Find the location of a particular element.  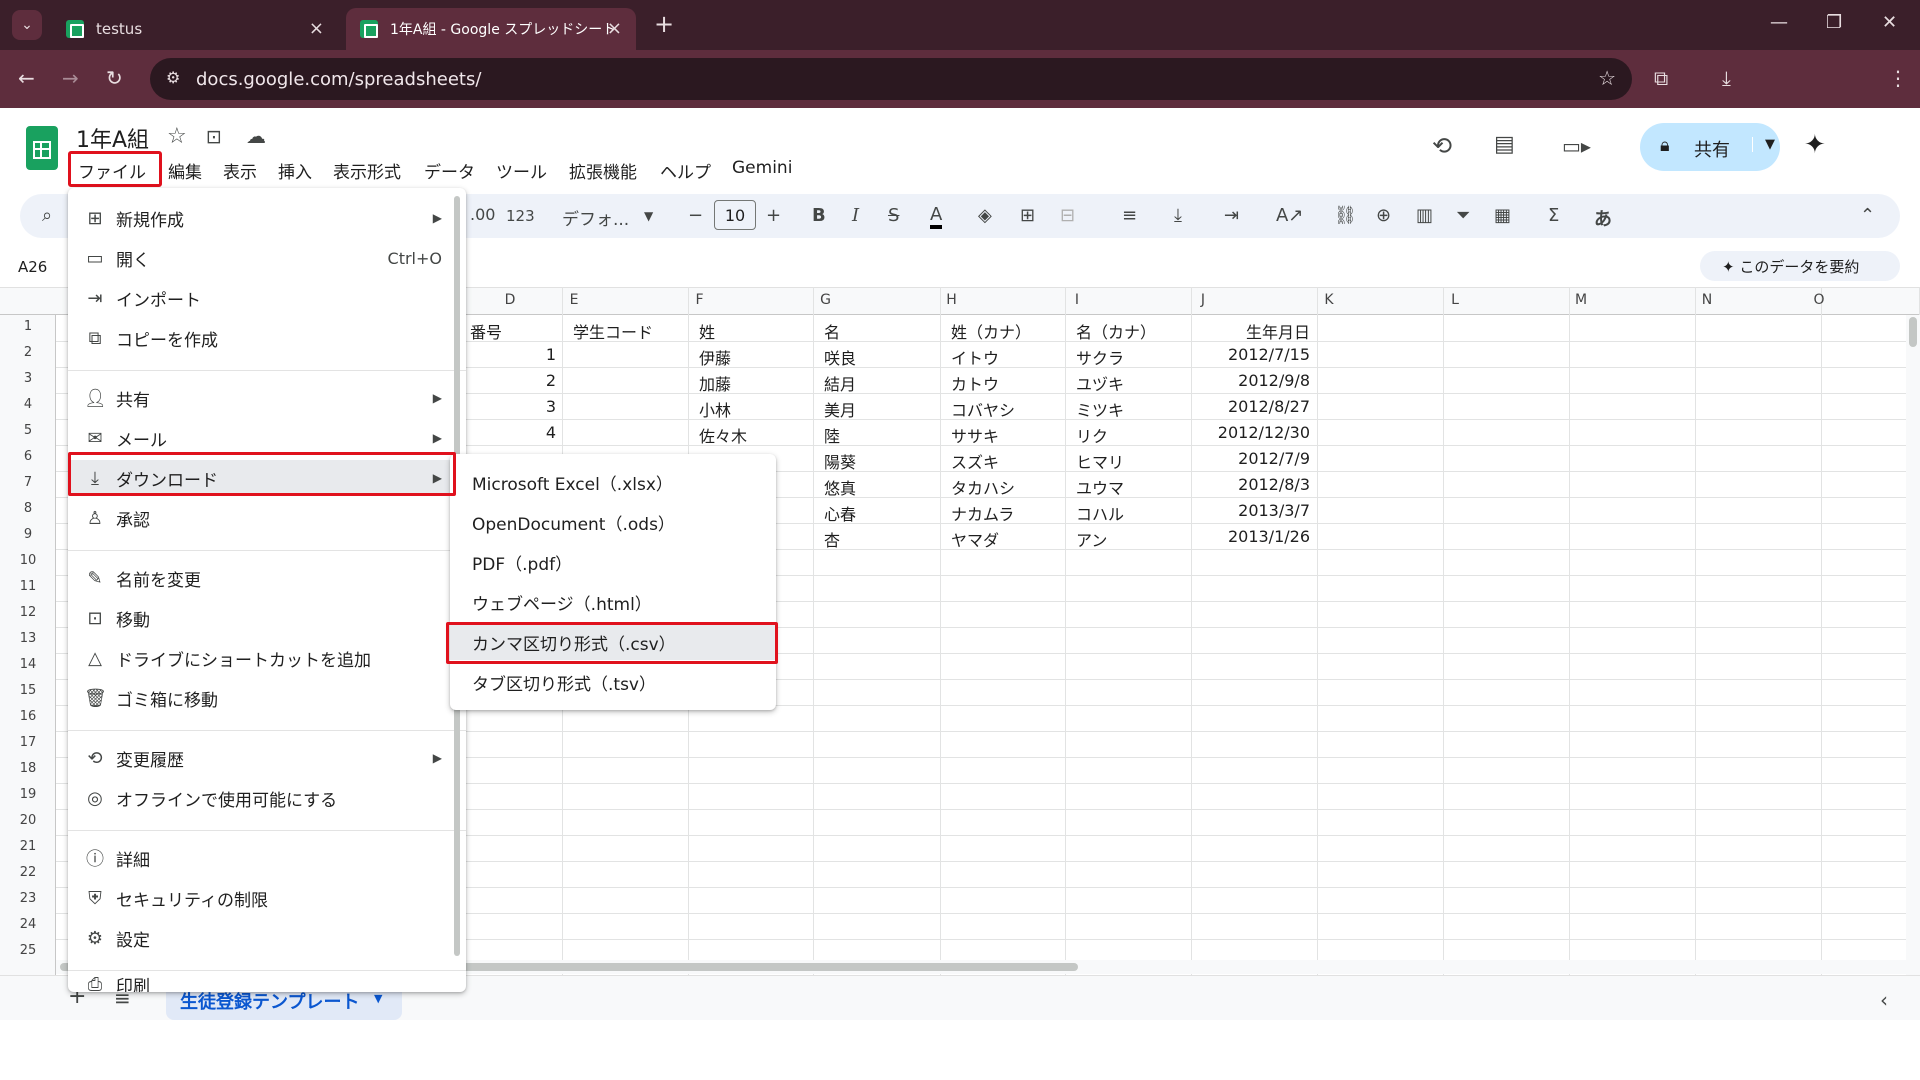

collapse-toolbar-icon: ⌃ is located at coordinates (1867, 215).